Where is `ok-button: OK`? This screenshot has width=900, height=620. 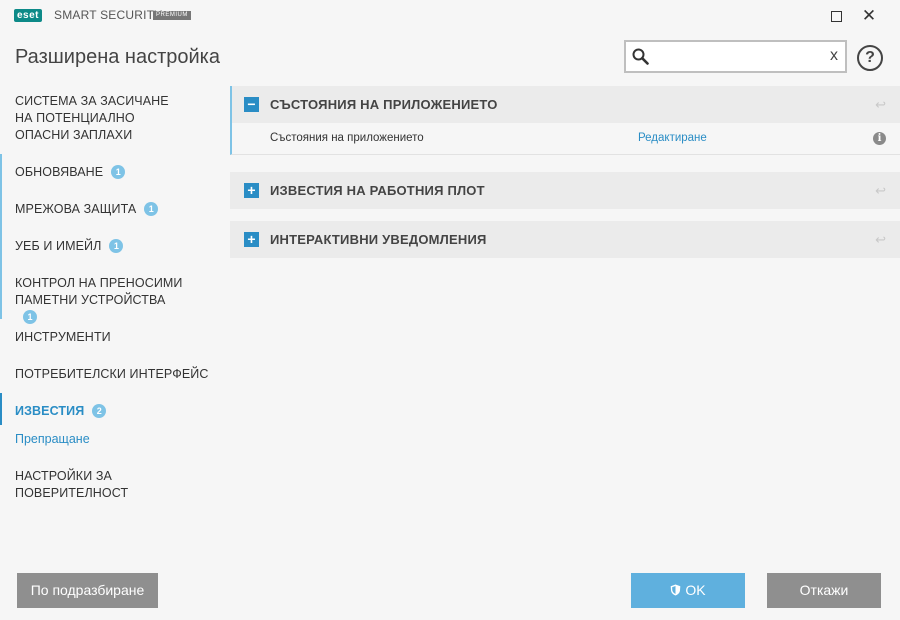
ok-button: OK is located at coordinates (688, 590).